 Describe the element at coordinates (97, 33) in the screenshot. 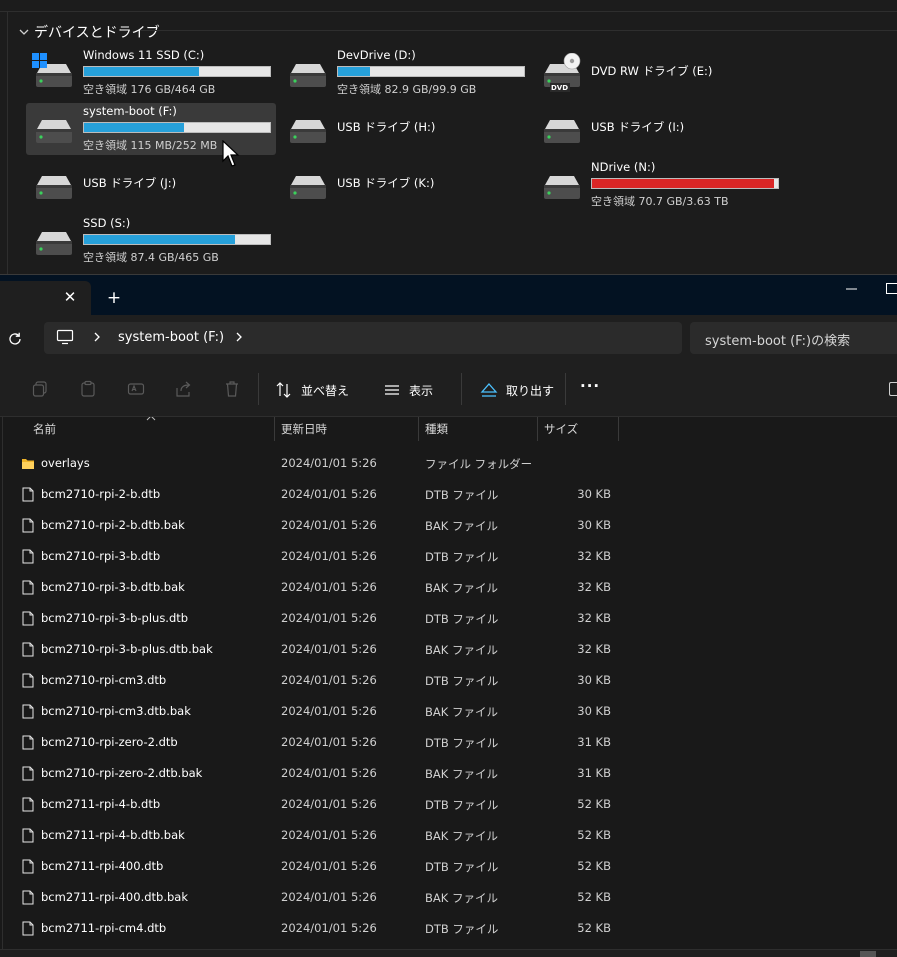

I see `section-title: デバイスとドライブ` at that location.